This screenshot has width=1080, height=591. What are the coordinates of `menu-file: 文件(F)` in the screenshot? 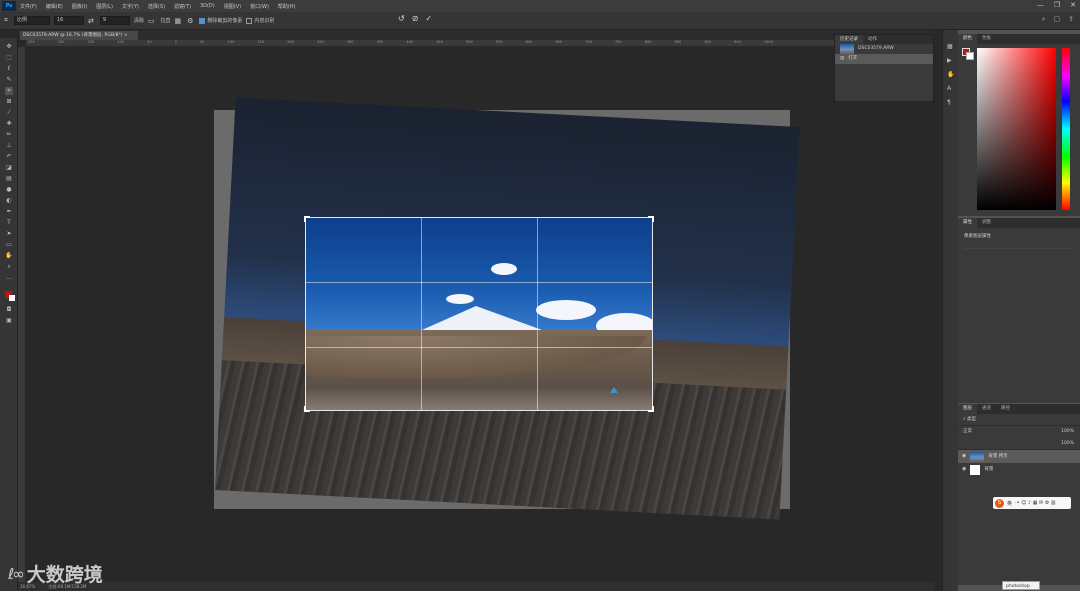 It's located at (28, 6).